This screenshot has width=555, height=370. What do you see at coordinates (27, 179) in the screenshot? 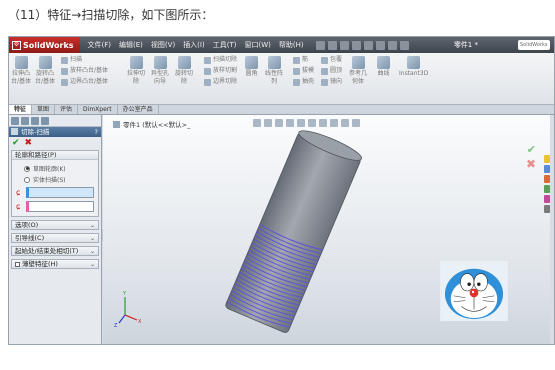
I see `radio-unselected-icon` at bounding box center [27, 179].